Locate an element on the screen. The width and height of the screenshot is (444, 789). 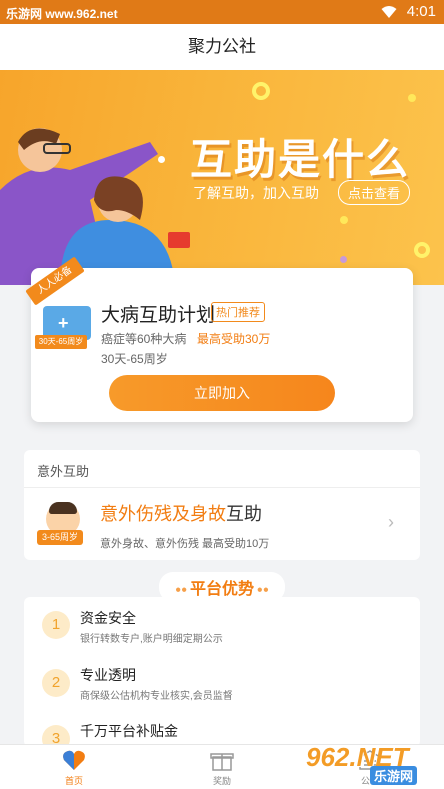
plan-icon-tag: 30天-65周岁 is located at coordinates (61, 342).